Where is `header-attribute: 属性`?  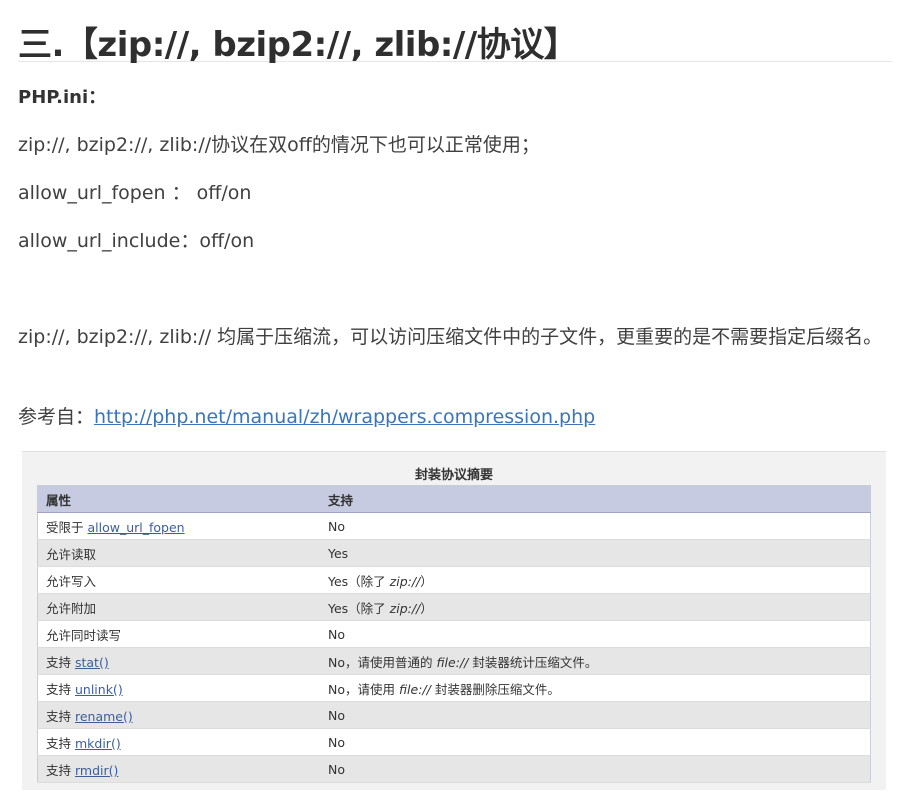
header-attribute: 属性 is located at coordinates (178, 499).